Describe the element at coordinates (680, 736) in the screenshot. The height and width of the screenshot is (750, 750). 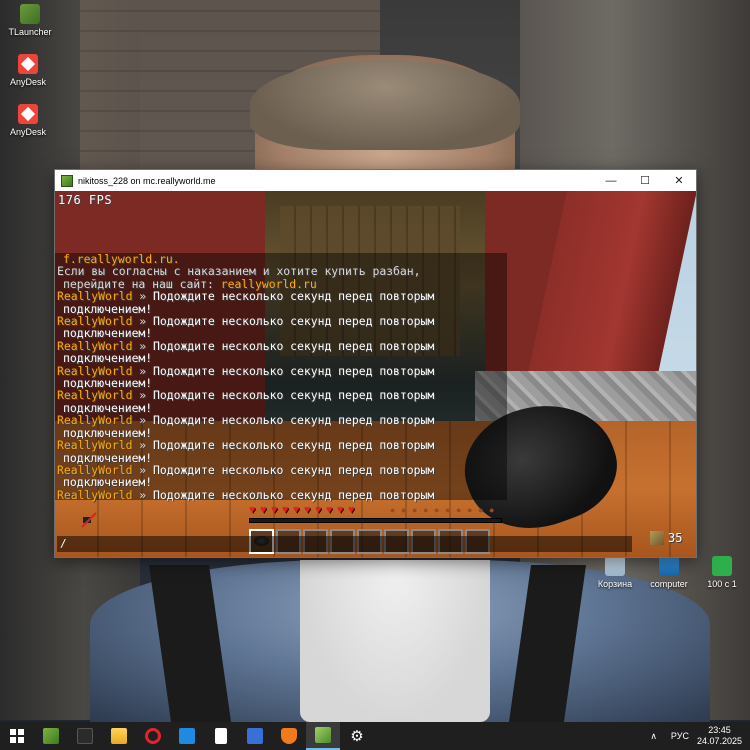
I see `language-indicator: РУС` at that location.